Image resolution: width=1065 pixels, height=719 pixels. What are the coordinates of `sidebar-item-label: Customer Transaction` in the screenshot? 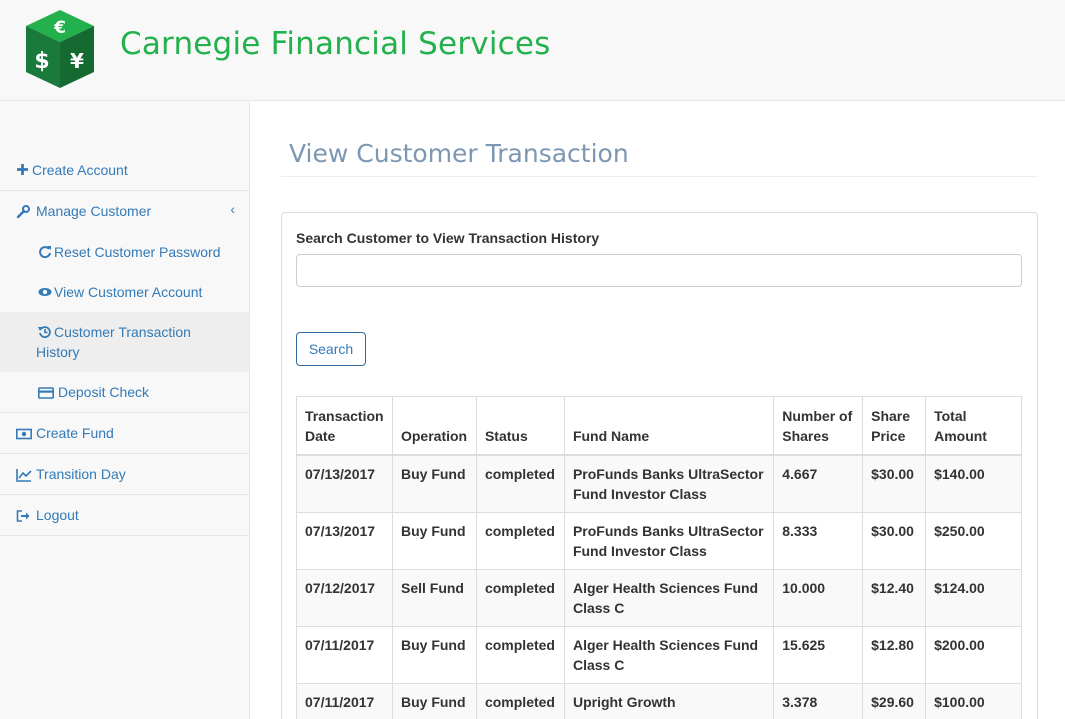 It's located at (122, 332).